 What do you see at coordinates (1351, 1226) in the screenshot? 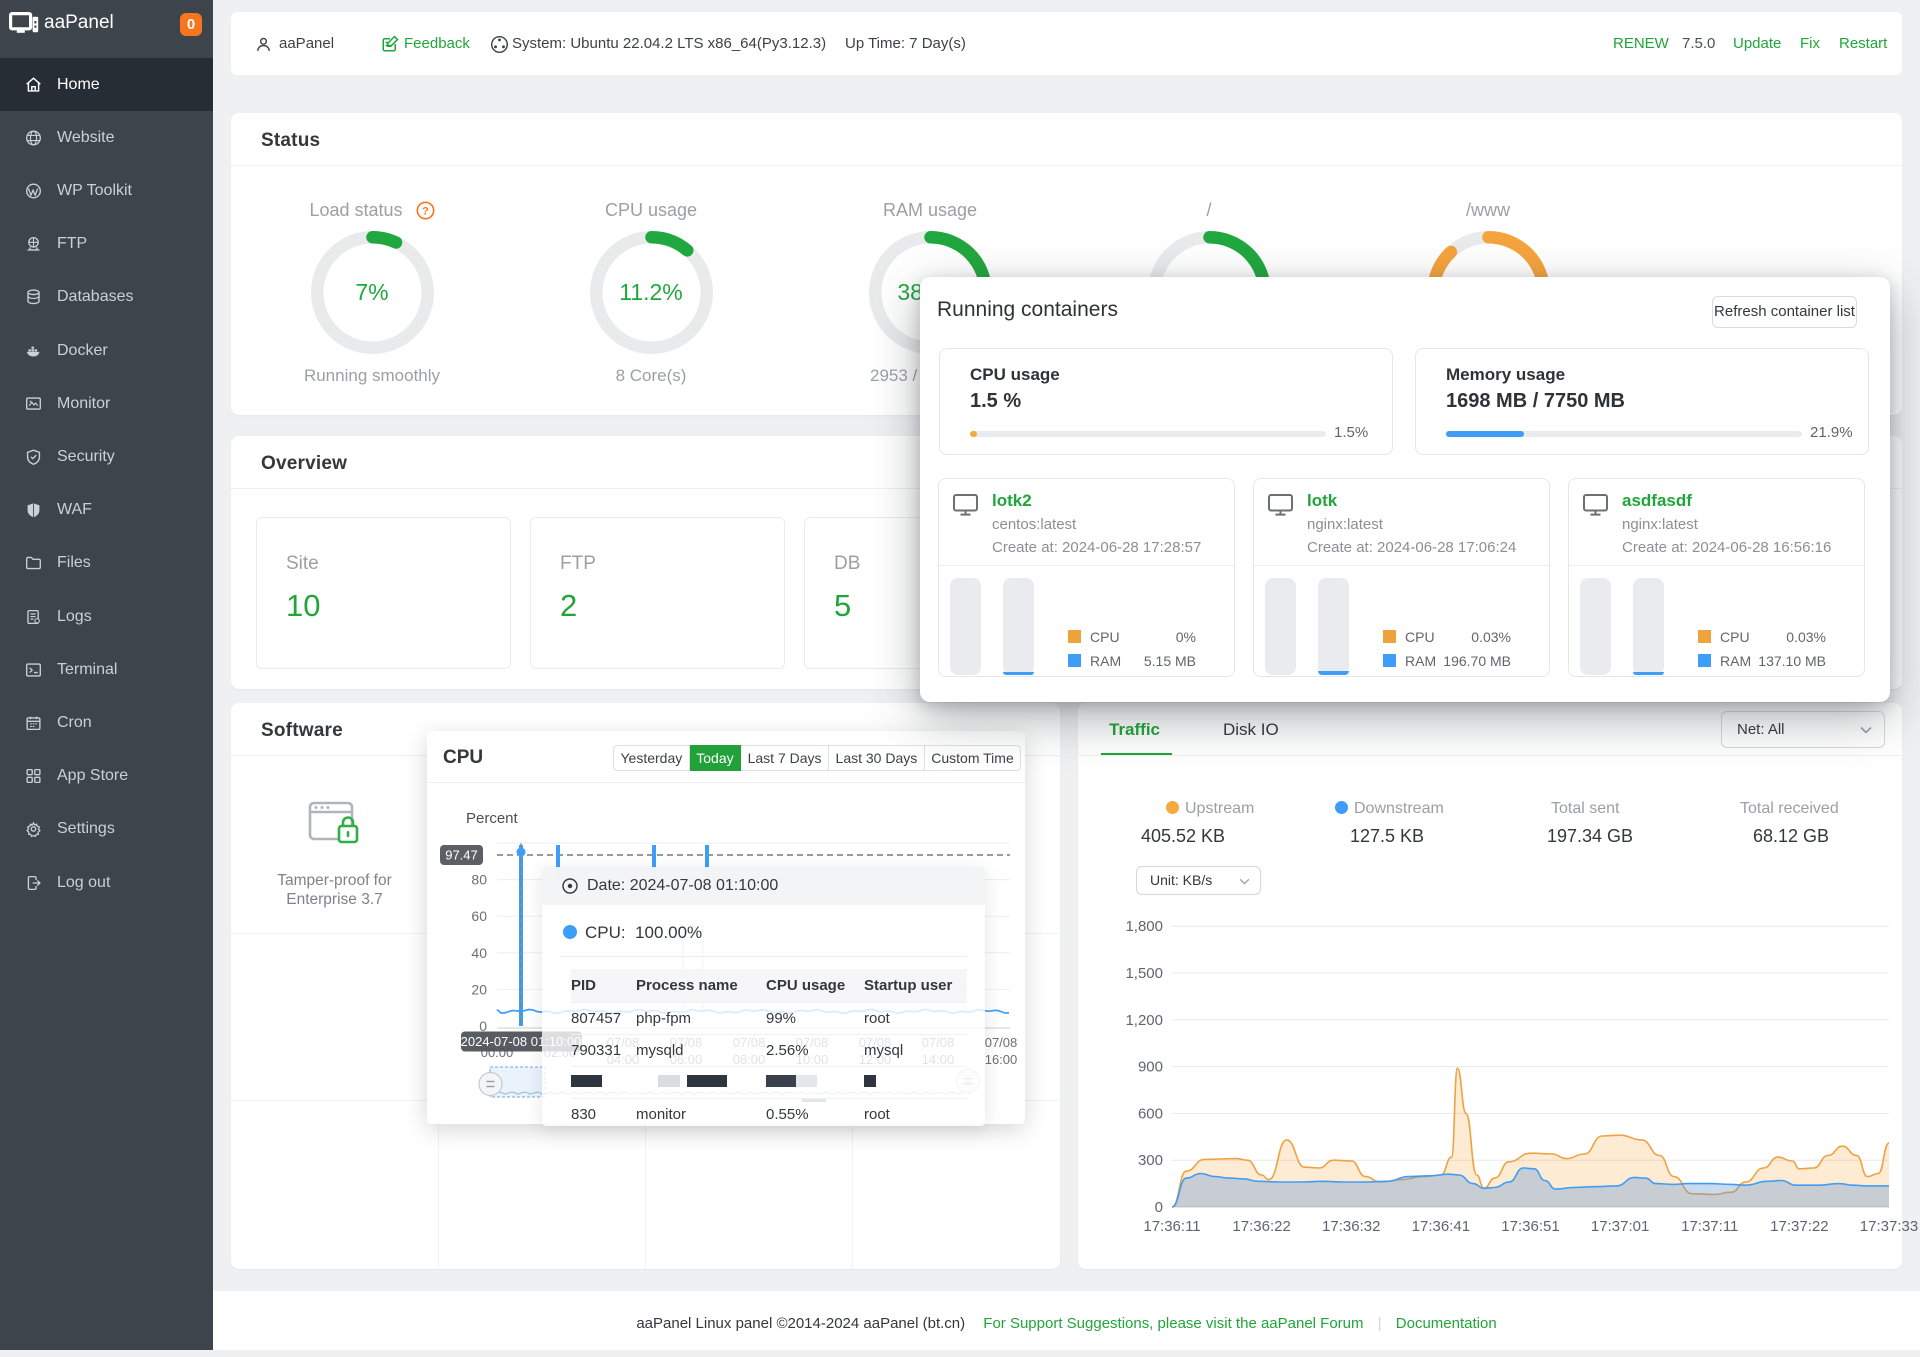
I see `svg-text: 17:36:32` at bounding box center [1351, 1226].